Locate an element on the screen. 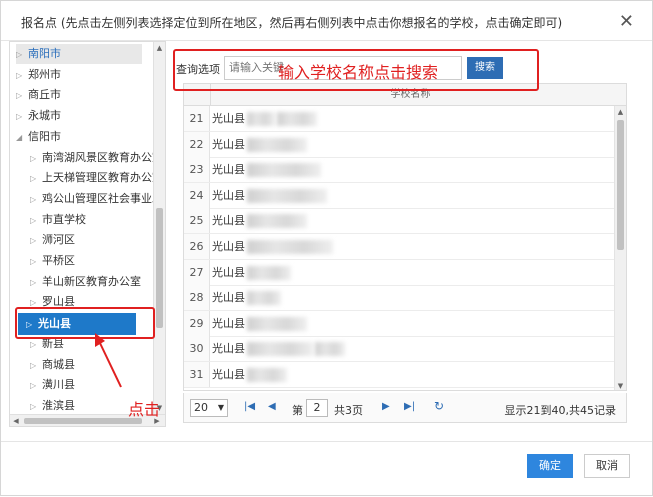  tree-item: ▷ 市直学校 is located at coordinates (92, 220).